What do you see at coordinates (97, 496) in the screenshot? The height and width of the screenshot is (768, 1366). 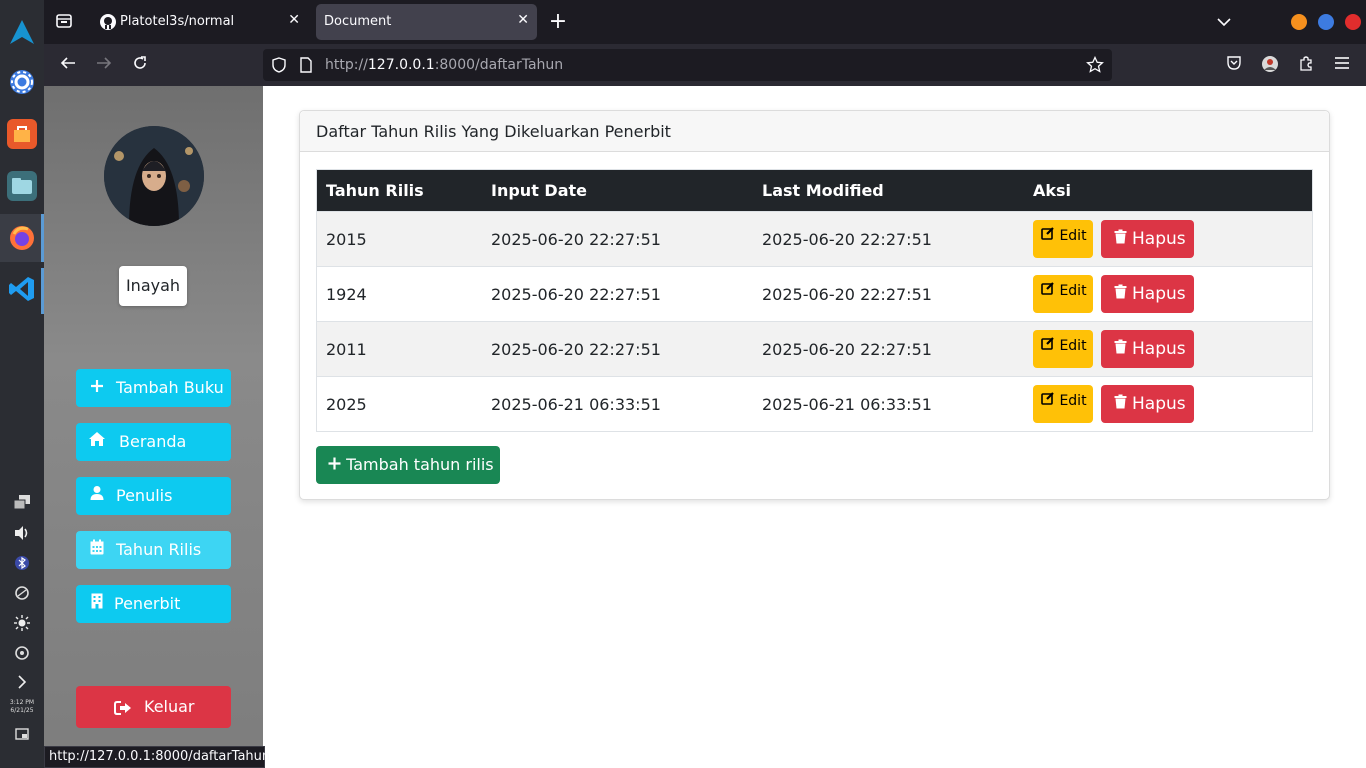 I see `user-icon` at bounding box center [97, 496].